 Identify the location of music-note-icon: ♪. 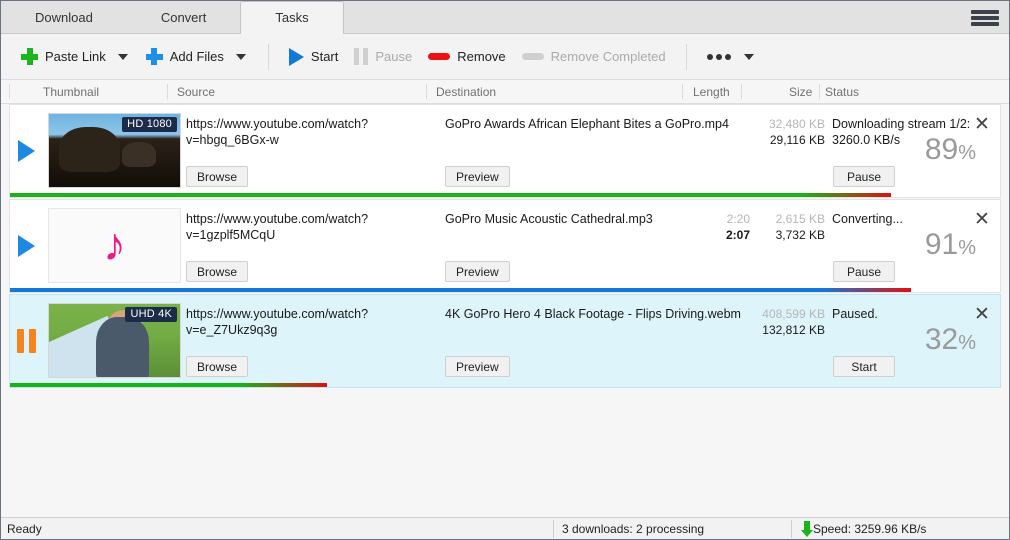
(114, 243).